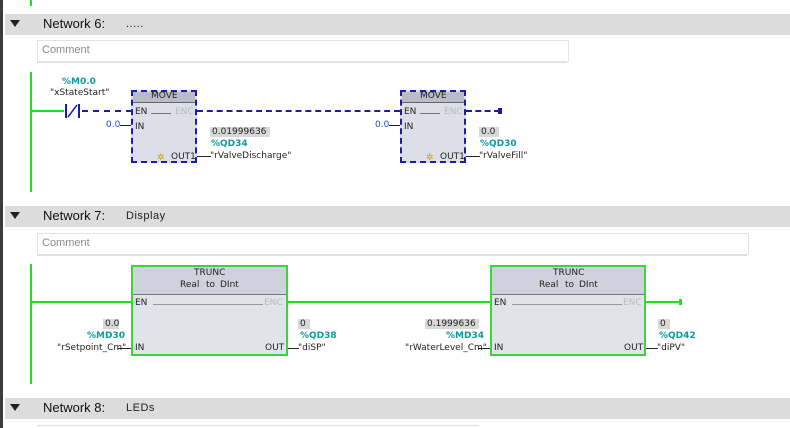  I want to click on network-8-title: LEDs, so click(140, 408).